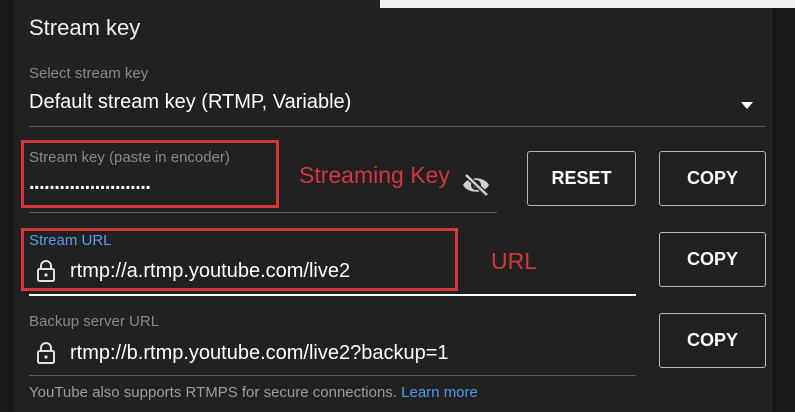 The width and height of the screenshot is (795, 412). What do you see at coordinates (263, 212) in the screenshot?
I see `stream-key-underline` at bounding box center [263, 212].